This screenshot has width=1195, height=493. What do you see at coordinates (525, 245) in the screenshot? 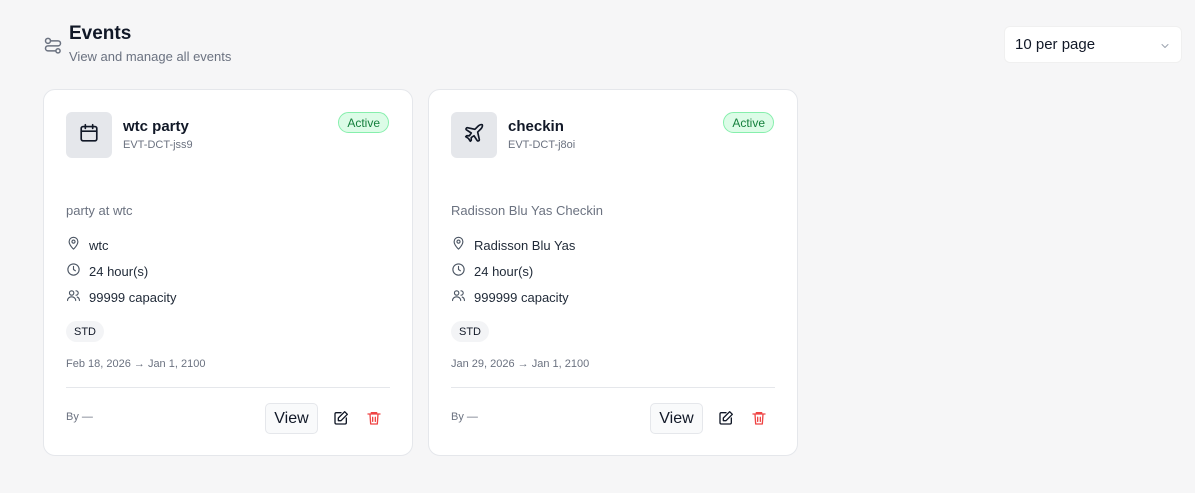
I see `event-location-text: Radisson Blu Yas` at bounding box center [525, 245].